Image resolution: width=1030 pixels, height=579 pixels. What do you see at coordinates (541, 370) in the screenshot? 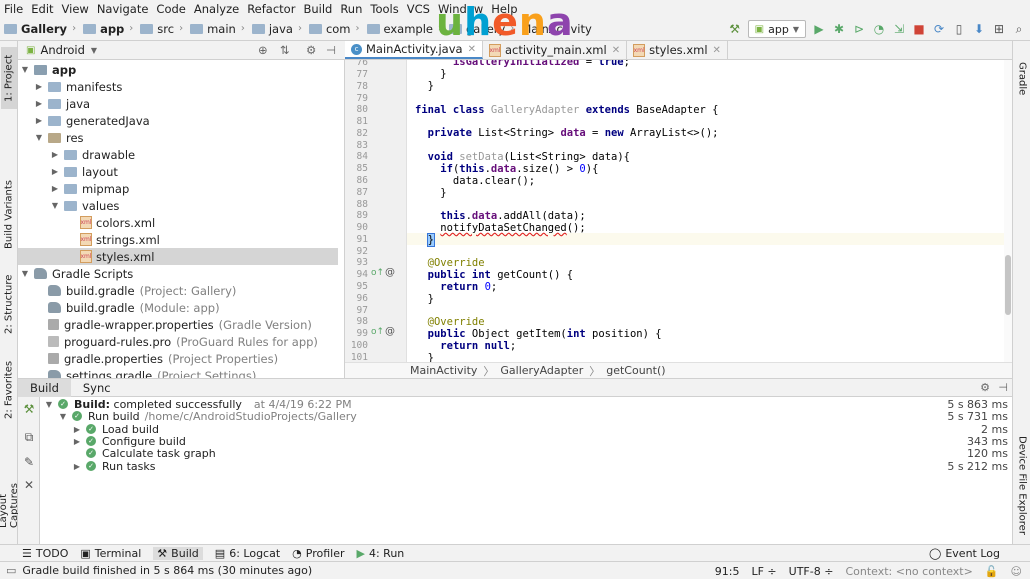
I see `breadcrumb-inner-class: GalleryAdapter` at bounding box center [541, 370].